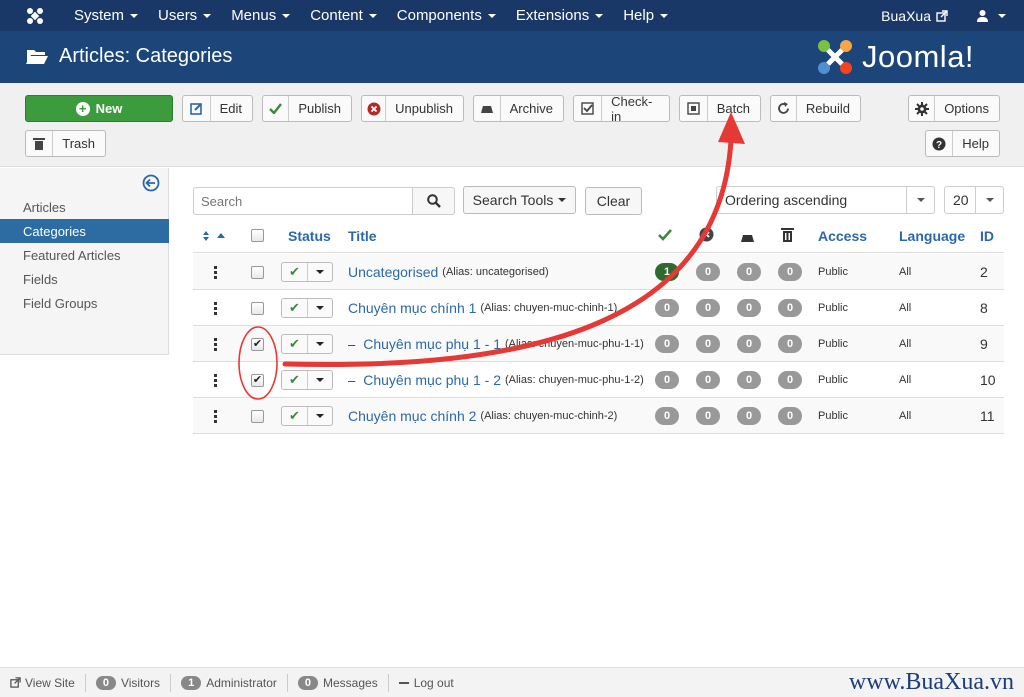  What do you see at coordinates (434, 201) in the screenshot?
I see `search-button` at bounding box center [434, 201].